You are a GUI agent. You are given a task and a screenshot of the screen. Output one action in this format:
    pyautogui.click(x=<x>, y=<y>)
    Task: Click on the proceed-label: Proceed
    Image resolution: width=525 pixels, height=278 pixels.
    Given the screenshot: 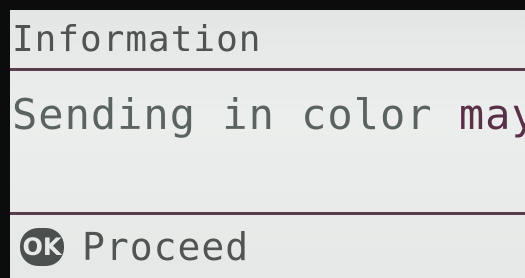 What is the action you would take?
    pyautogui.click(x=166, y=247)
    